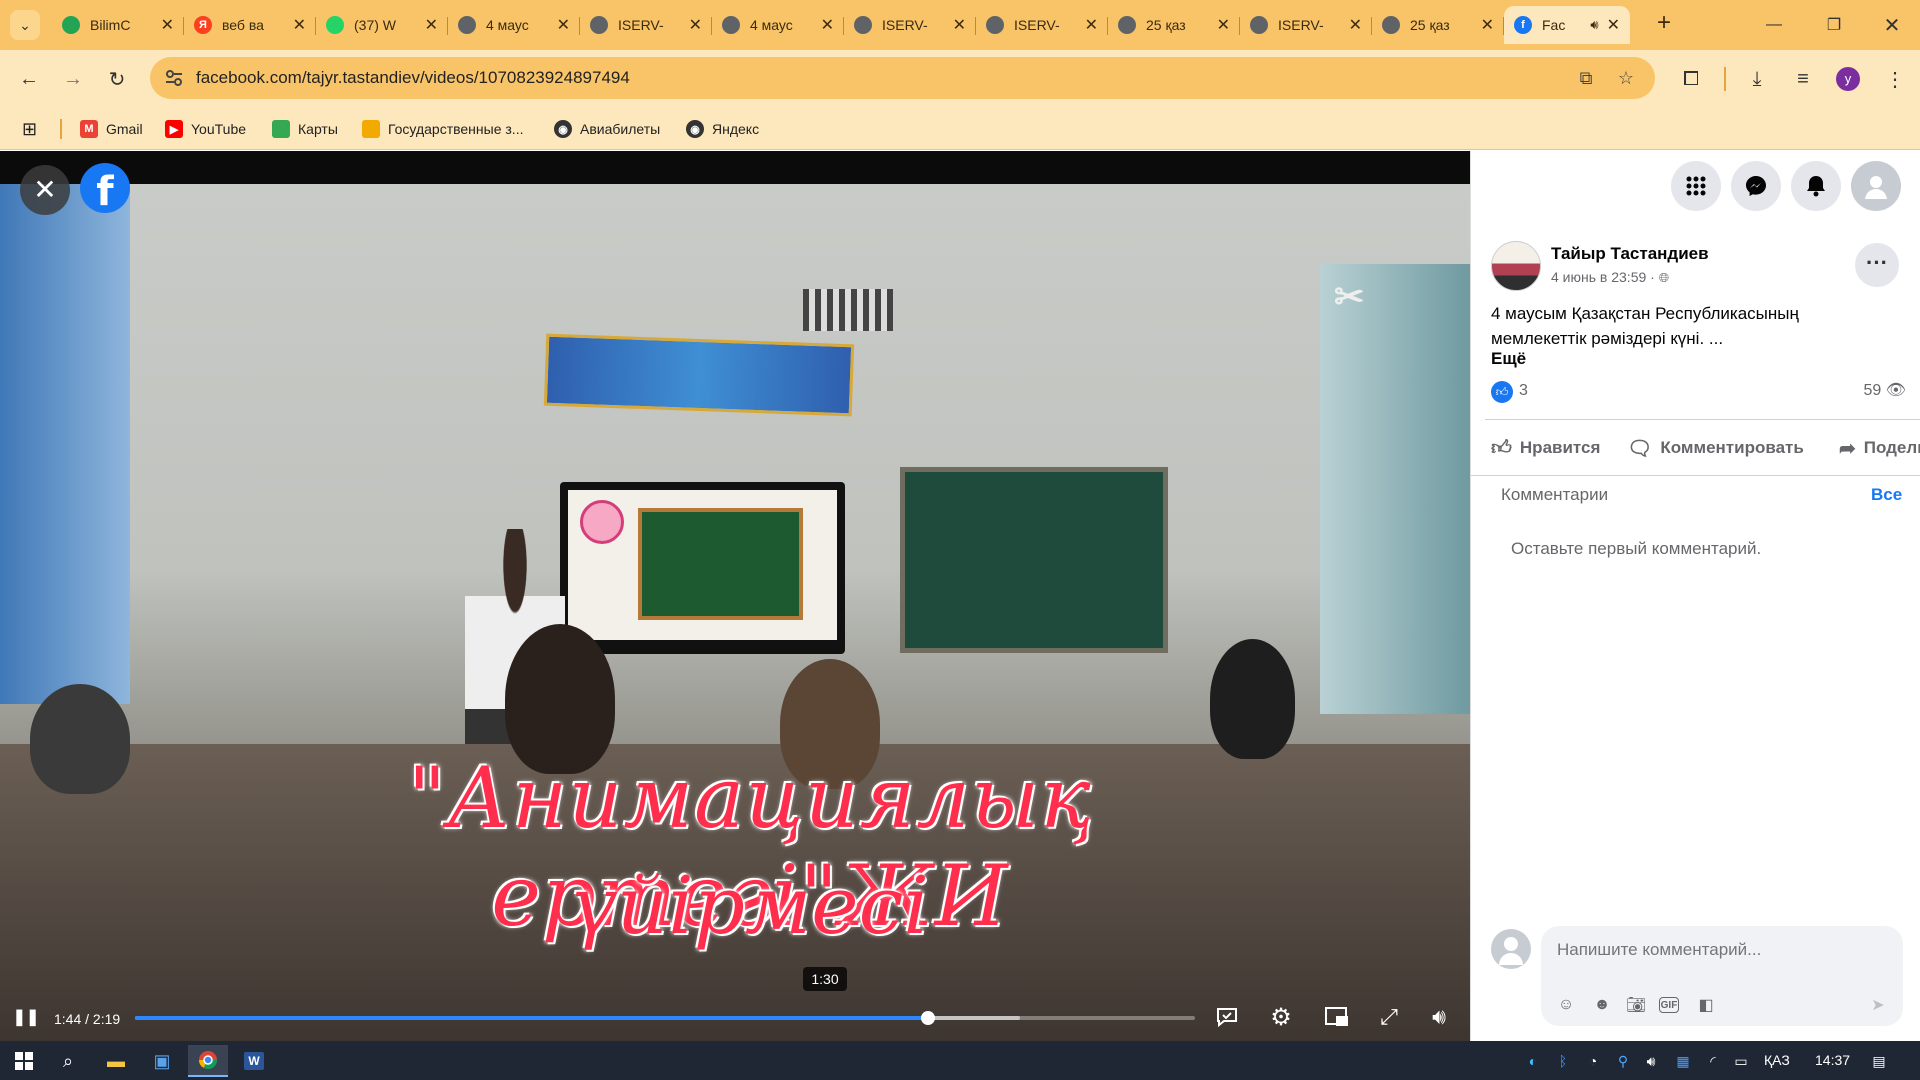 The image size is (1920, 1080). What do you see at coordinates (29, 129) in the screenshot?
I see `apps-grid-icon: ⊞` at bounding box center [29, 129].